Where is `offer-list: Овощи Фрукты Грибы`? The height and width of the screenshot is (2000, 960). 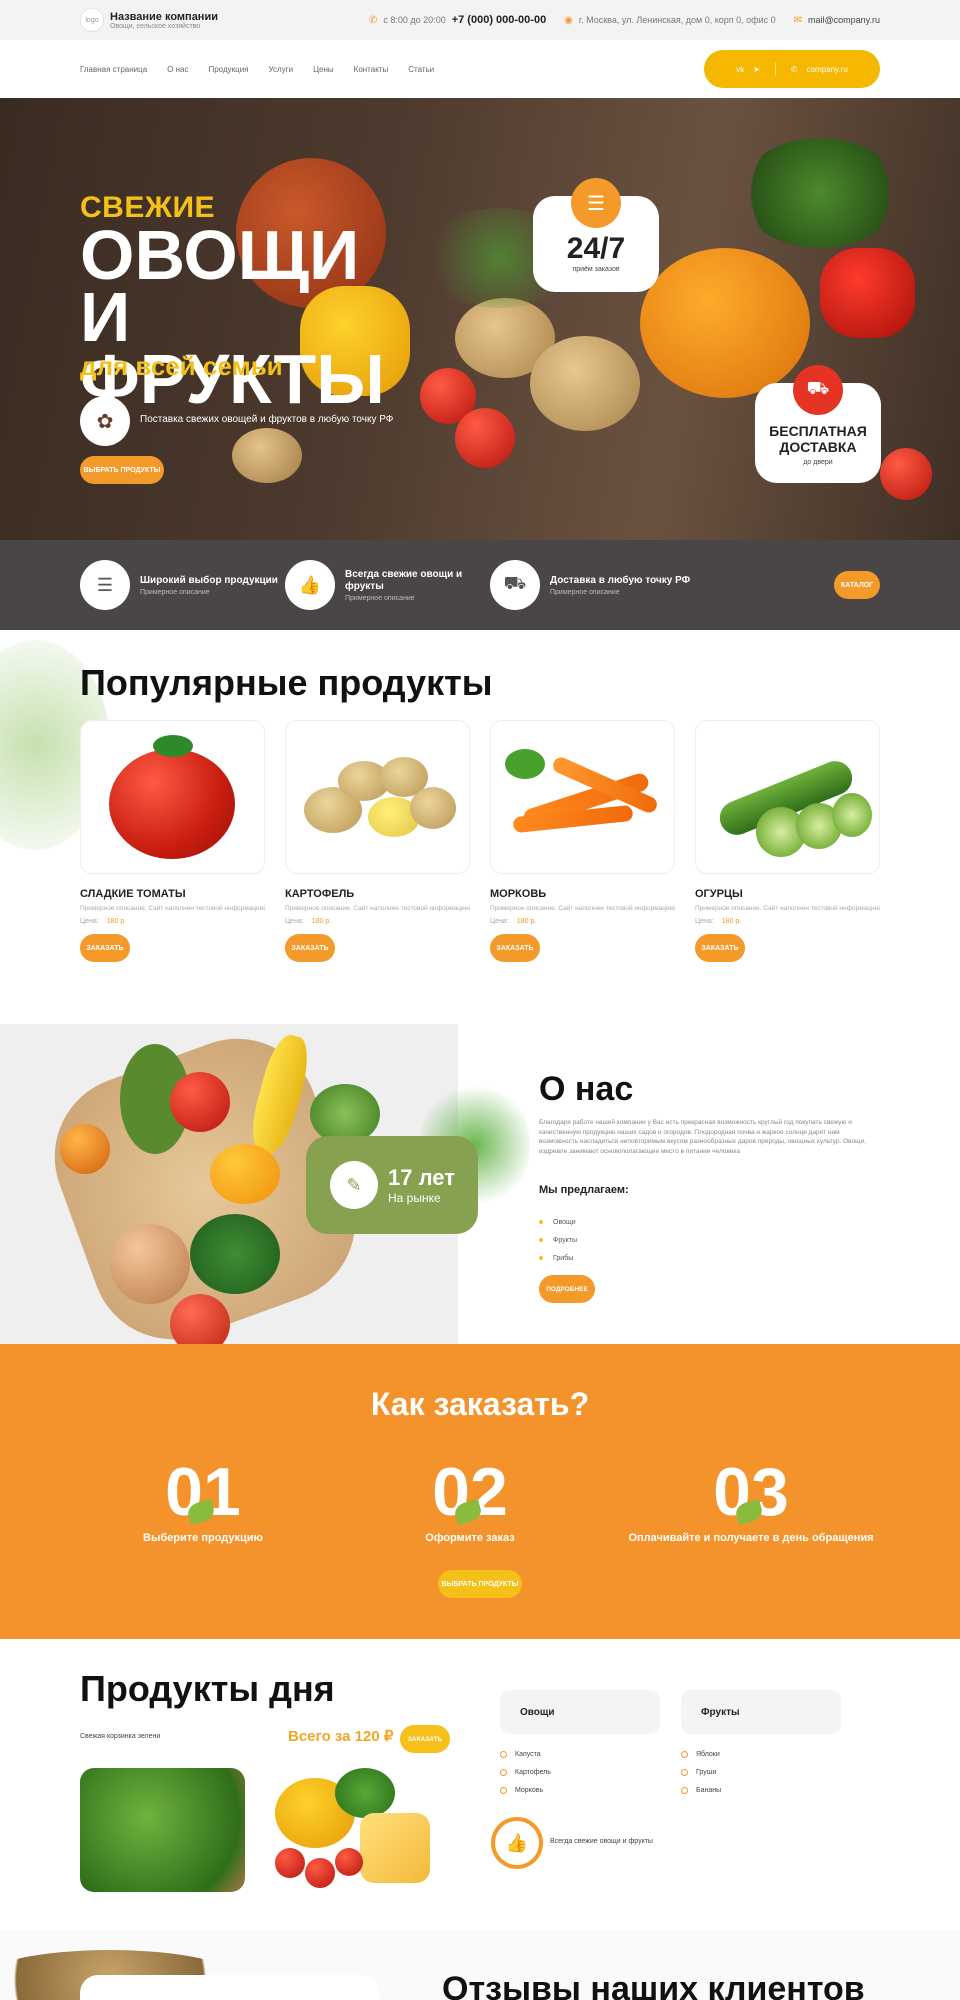
offer-list: Овощи Фрукты Грибы is located at coordinates (558, 1240).